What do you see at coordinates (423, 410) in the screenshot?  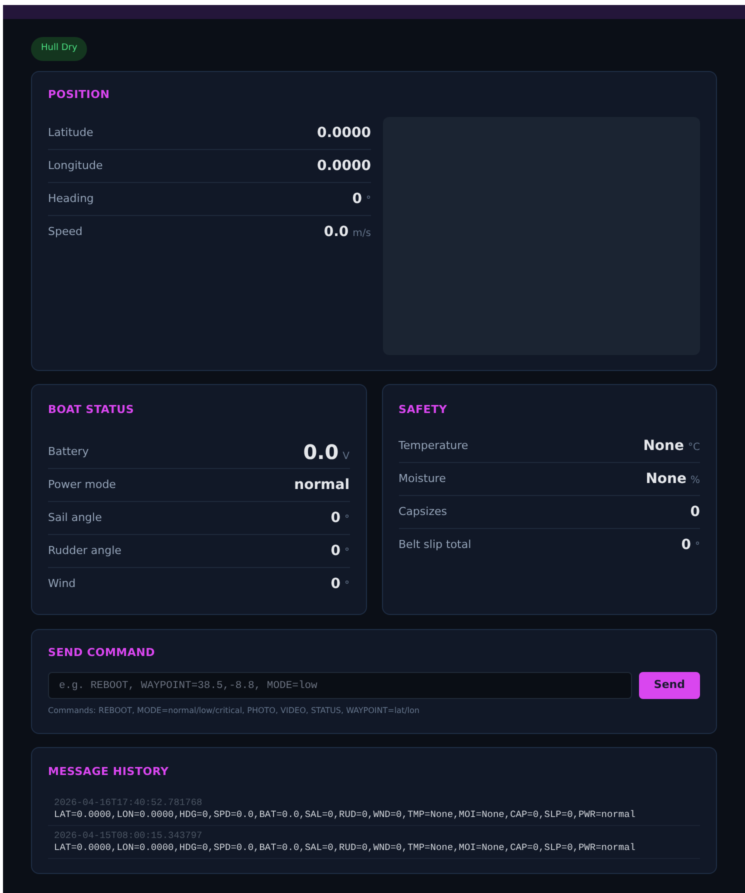 I see `section-title: SAFETY` at bounding box center [423, 410].